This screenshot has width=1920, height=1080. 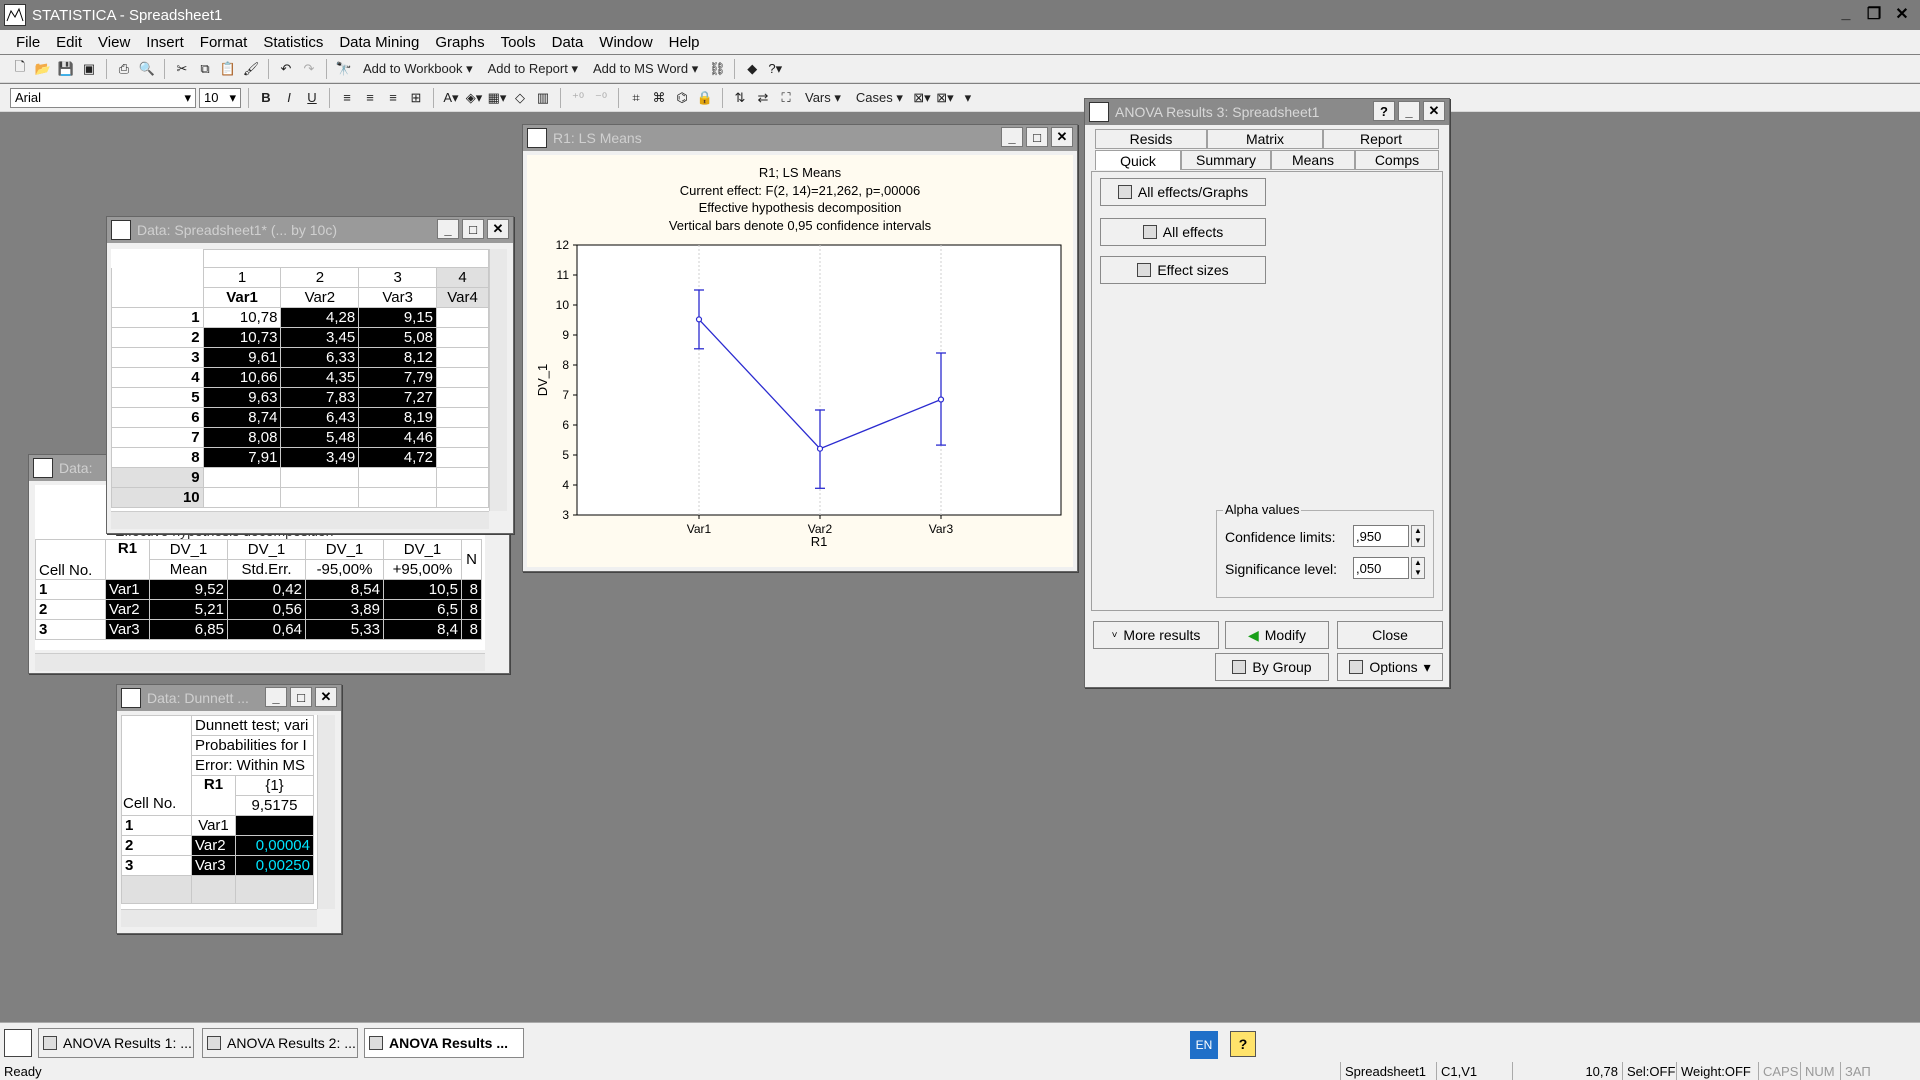 I want to click on tab-report: Report, so click(x=1381, y=139).